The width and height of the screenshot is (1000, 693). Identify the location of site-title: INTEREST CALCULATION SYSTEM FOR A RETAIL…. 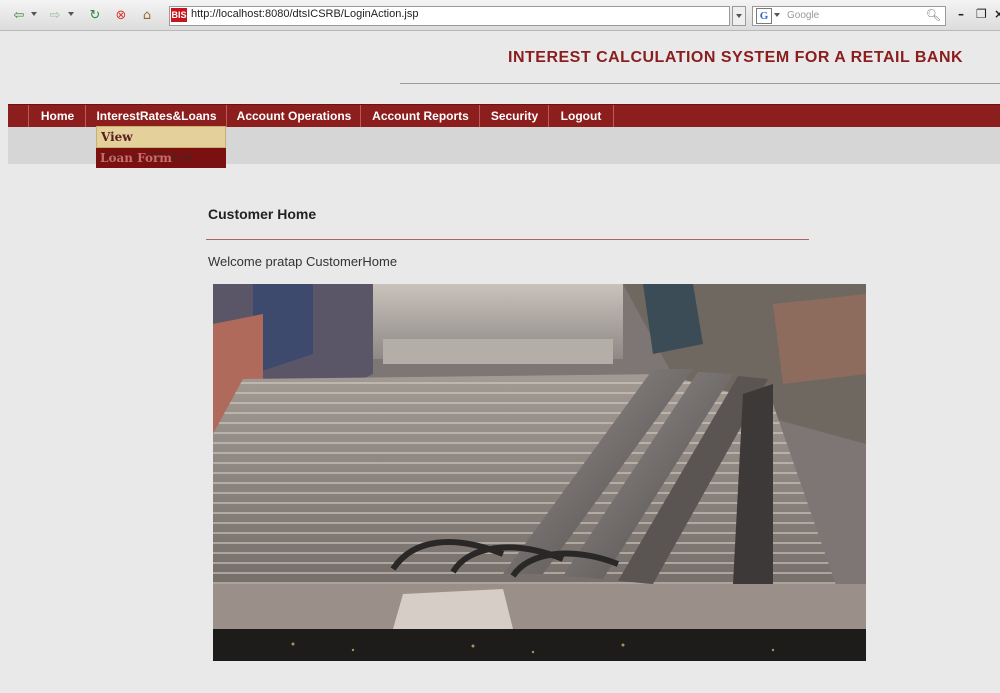
(736, 57).